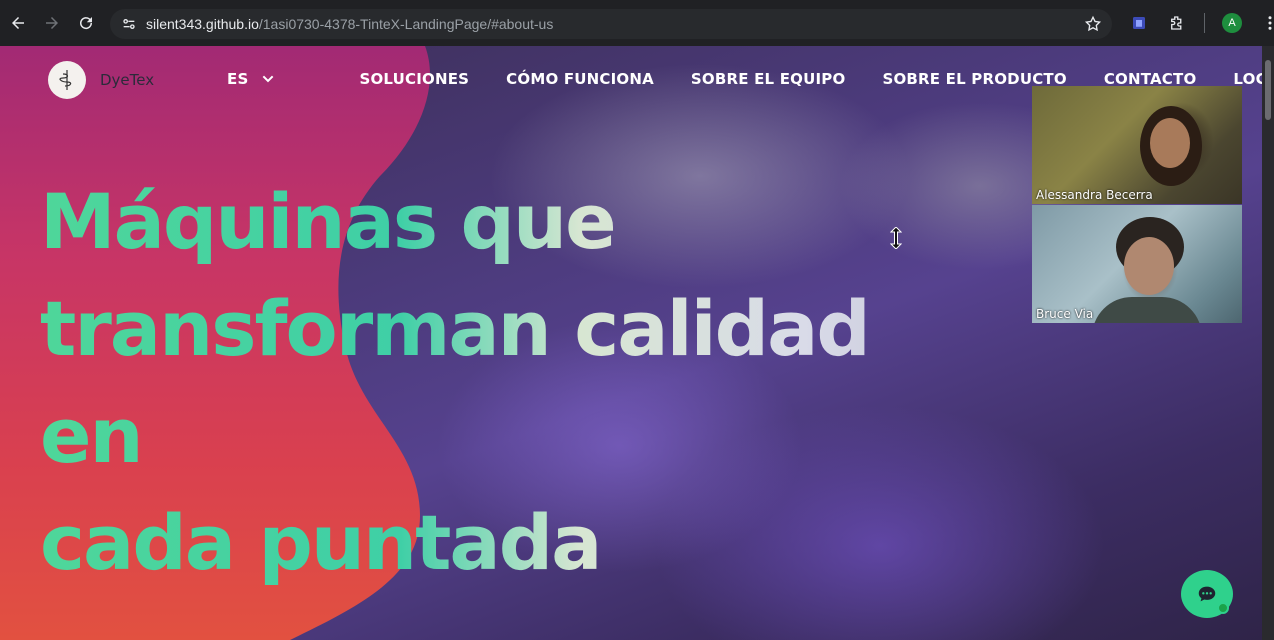 Image resolution: width=1274 pixels, height=640 pixels. Describe the element at coordinates (1177, 23) in the screenshot. I see `puzzle-icon` at that location.